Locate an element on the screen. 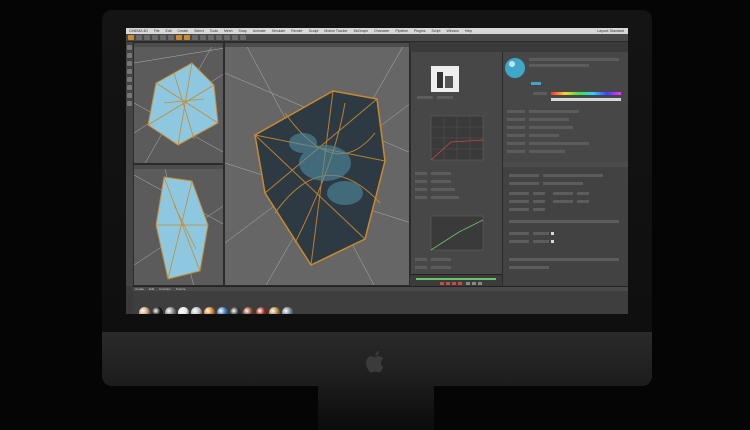 Image resolution: width=750 pixels, height=430 pixels. material-swatch-mat-red is located at coordinates (261, 310).